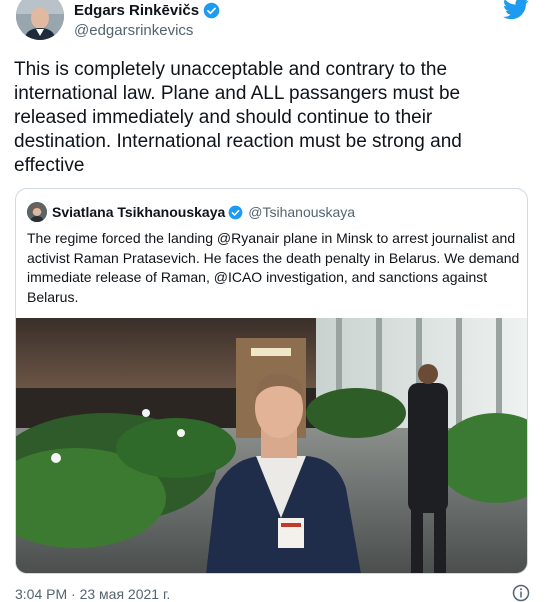  What do you see at coordinates (235, 212) in the screenshot?
I see `quoted-verified-badge-icon` at bounding box center [235, 212].